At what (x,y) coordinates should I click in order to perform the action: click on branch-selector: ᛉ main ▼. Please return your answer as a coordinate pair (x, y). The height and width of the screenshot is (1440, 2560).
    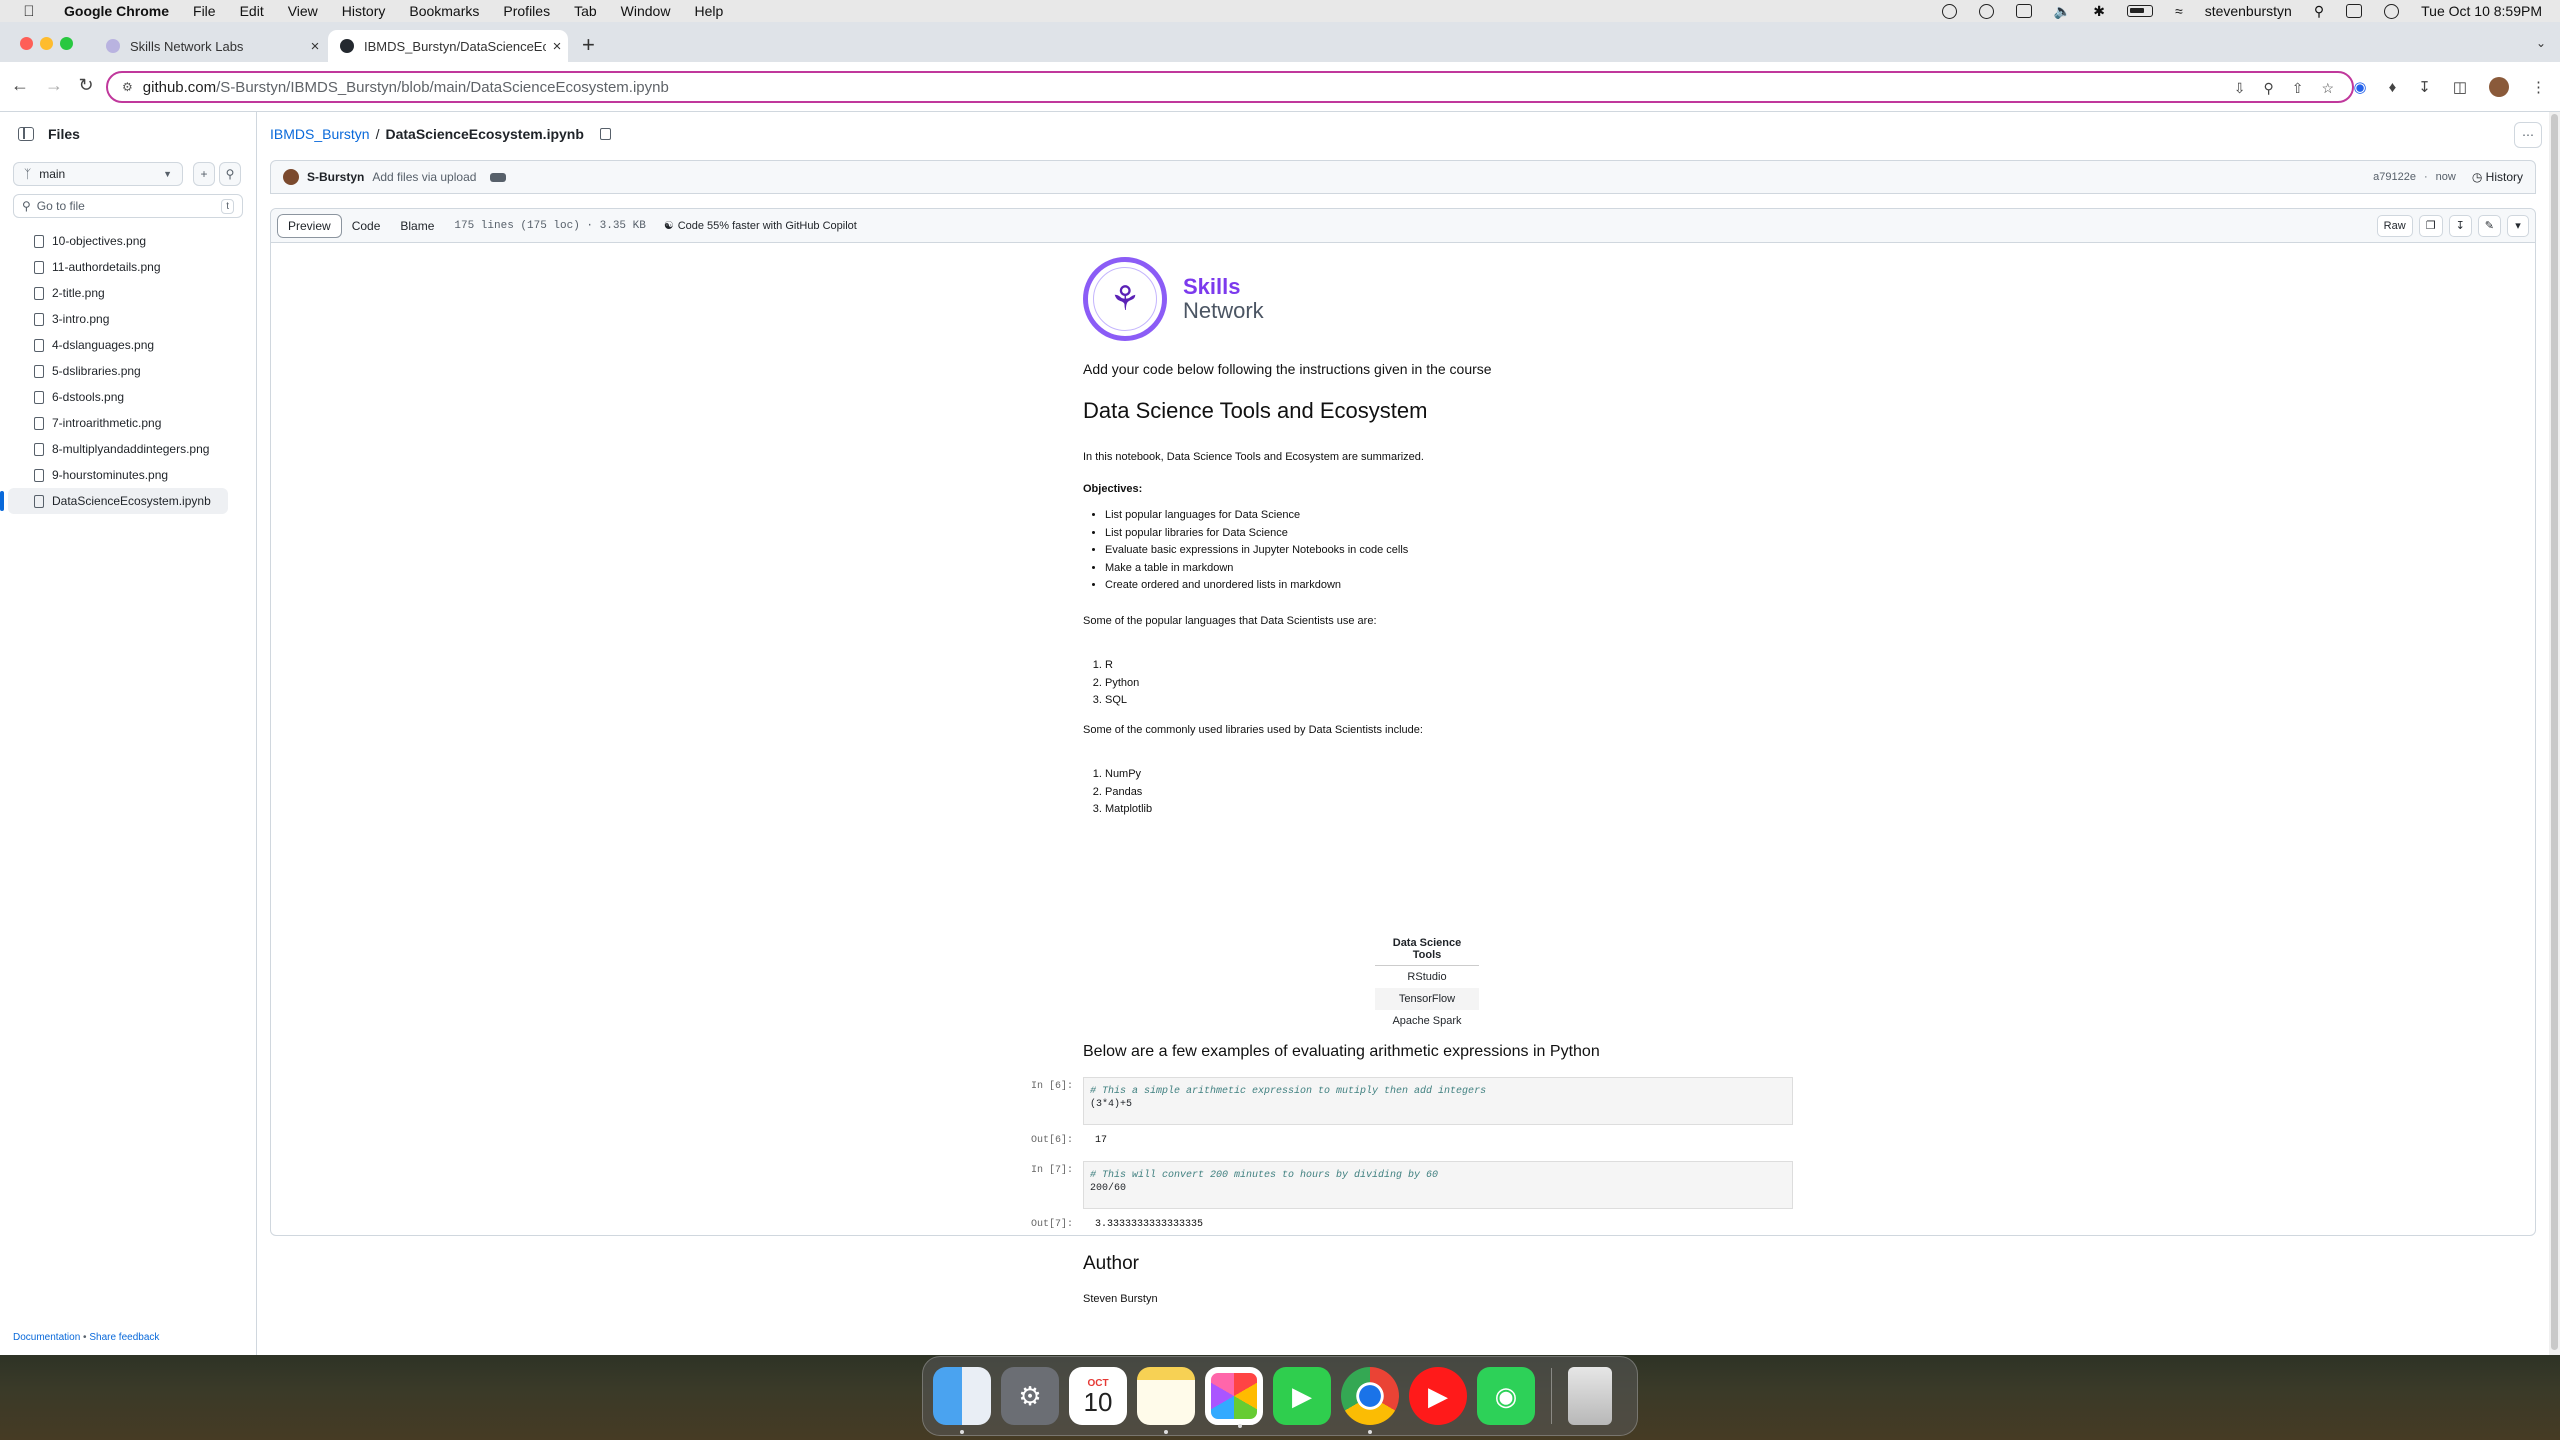
    Looking at the image, I should click on (98, 174).